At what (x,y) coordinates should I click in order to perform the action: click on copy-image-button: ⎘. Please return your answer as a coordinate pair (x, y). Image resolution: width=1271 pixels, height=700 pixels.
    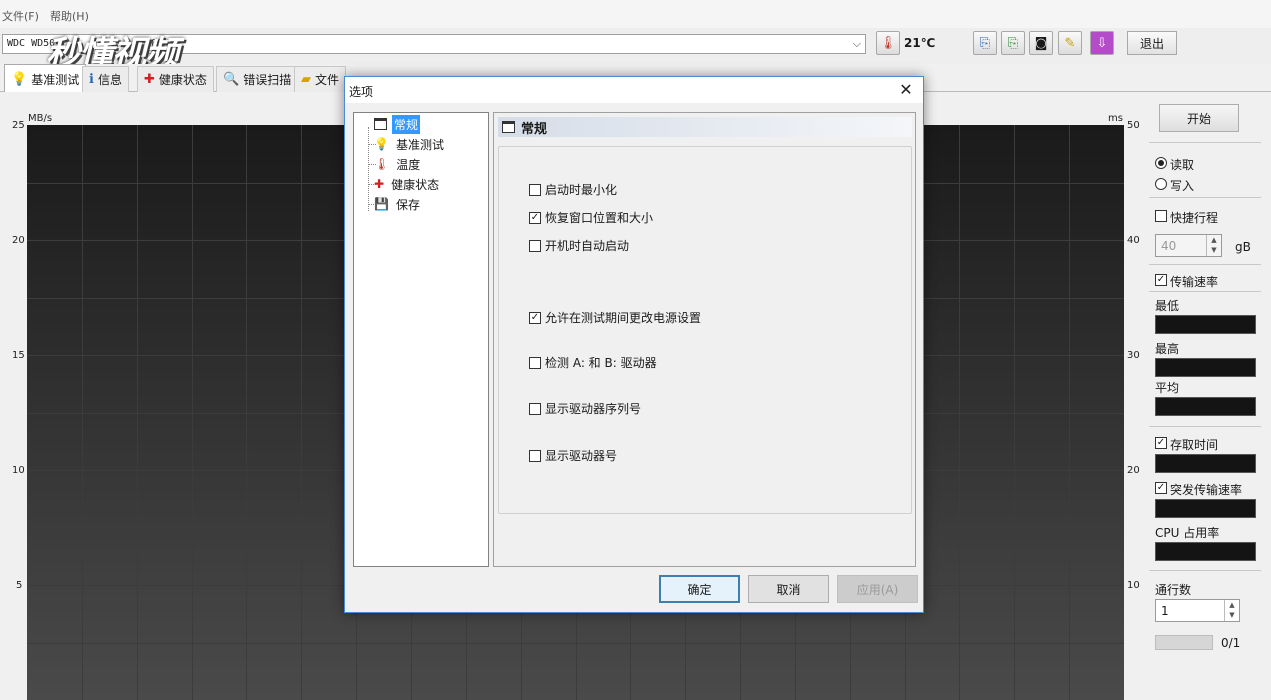
    Looking at the image, I should click on (1013, 43).